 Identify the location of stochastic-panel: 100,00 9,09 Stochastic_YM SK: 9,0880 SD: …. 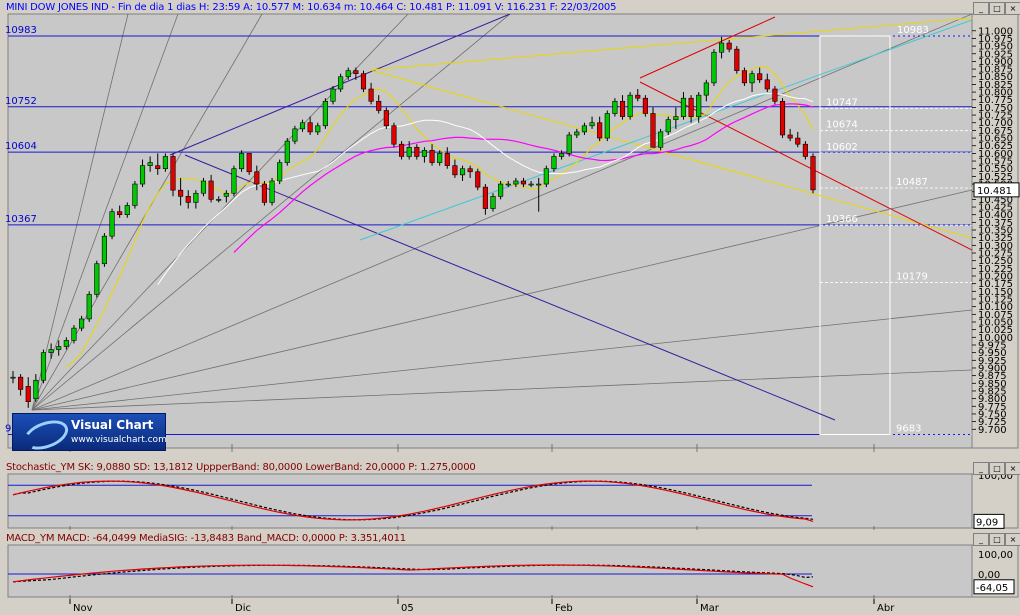
(510, 495).